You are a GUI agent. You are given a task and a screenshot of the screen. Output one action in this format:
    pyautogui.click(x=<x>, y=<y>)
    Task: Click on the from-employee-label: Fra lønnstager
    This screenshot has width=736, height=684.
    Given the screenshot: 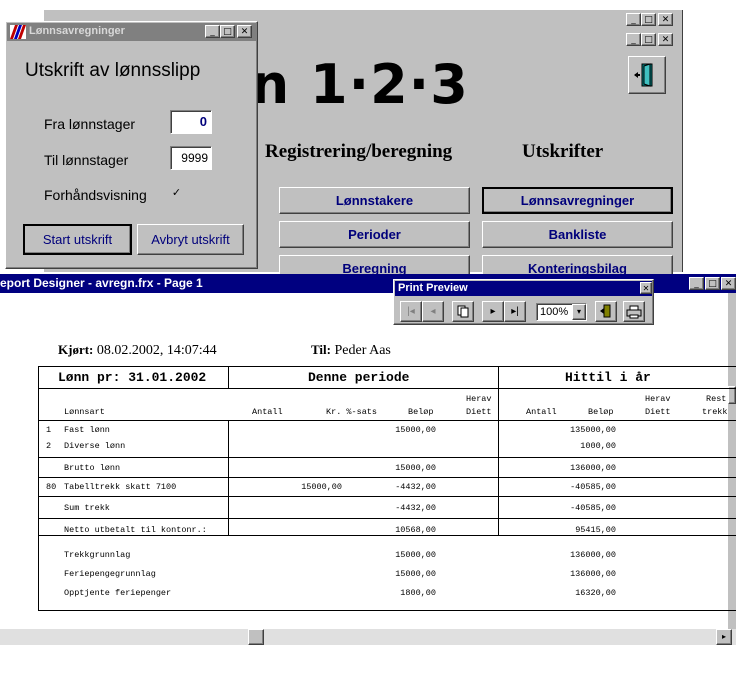 What is the action you would take?
    pyautogui.click(x=90, y=124)
    